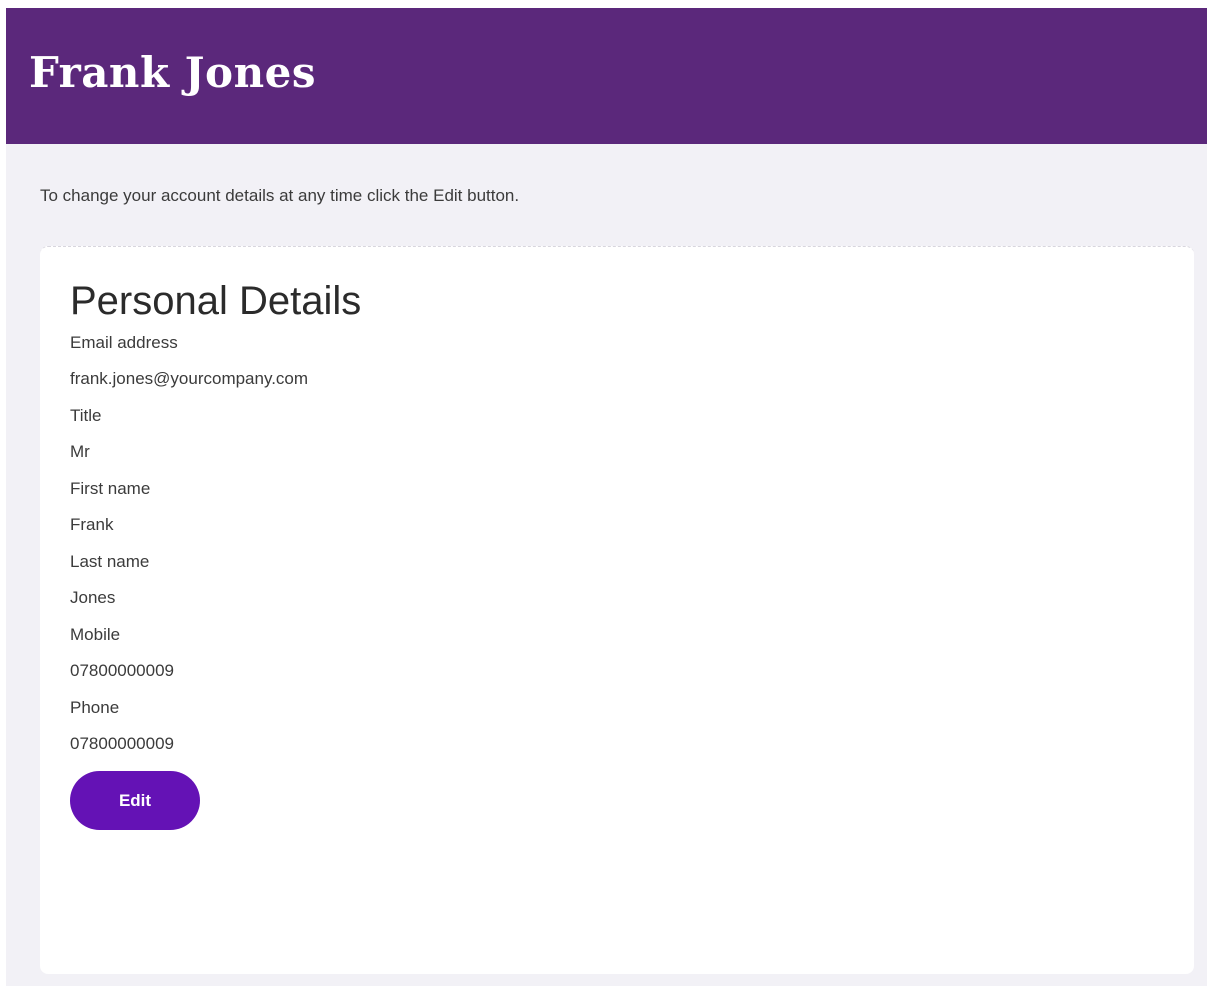 Image resolution: width=1207 pixels, height=986 pixels. What do you see at coordinates (124, 342) in the screenshot?
I see `email-label: Email address` at bounding box center [124, 342].